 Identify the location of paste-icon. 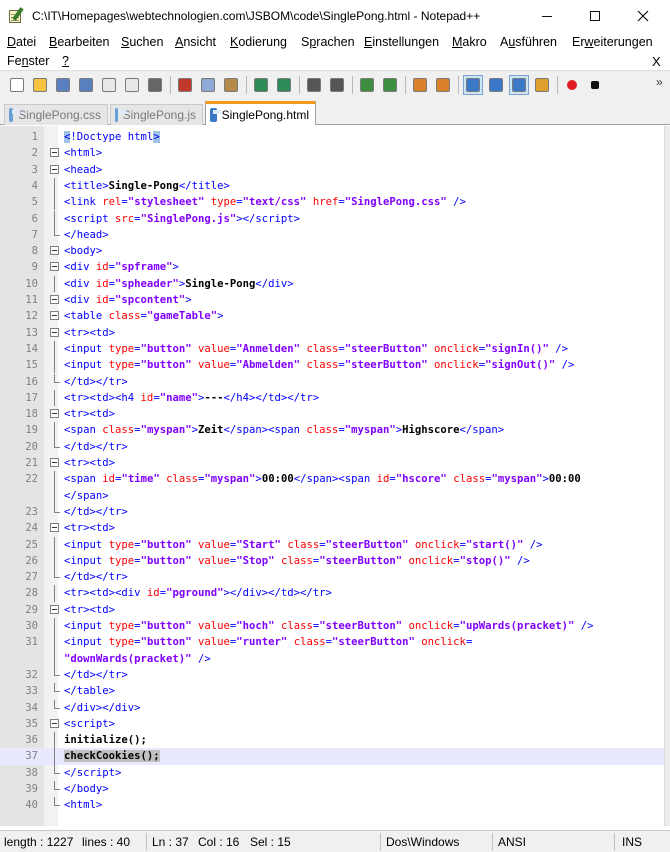
(231, 85).